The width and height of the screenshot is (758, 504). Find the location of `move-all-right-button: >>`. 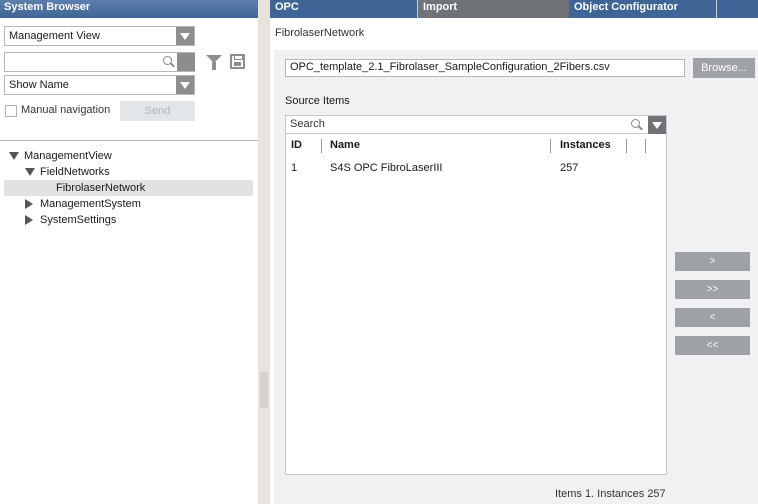

move-all-right-button: >> is located at coordinates (712, 289).